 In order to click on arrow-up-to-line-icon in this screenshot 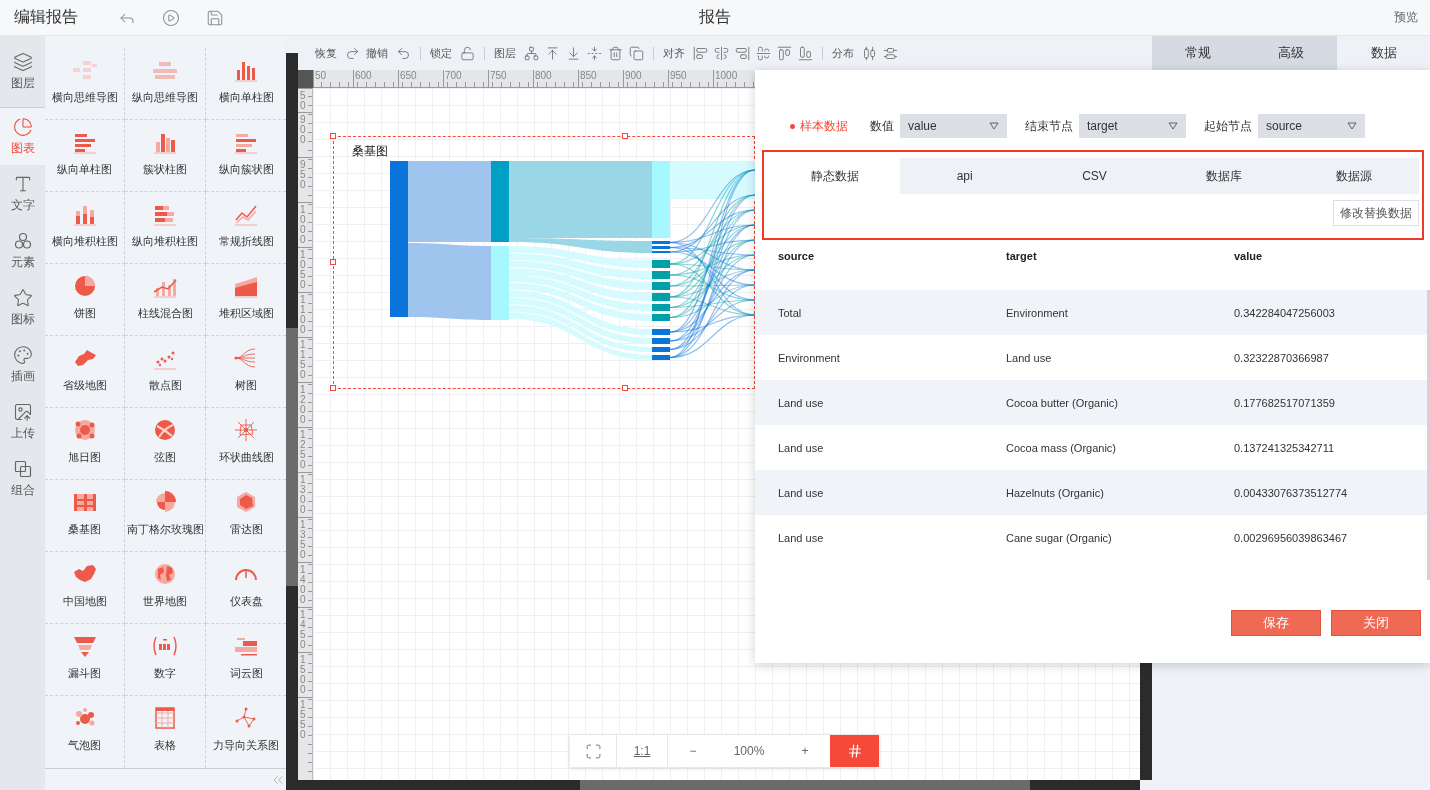, I will do `click(552, 53)`.